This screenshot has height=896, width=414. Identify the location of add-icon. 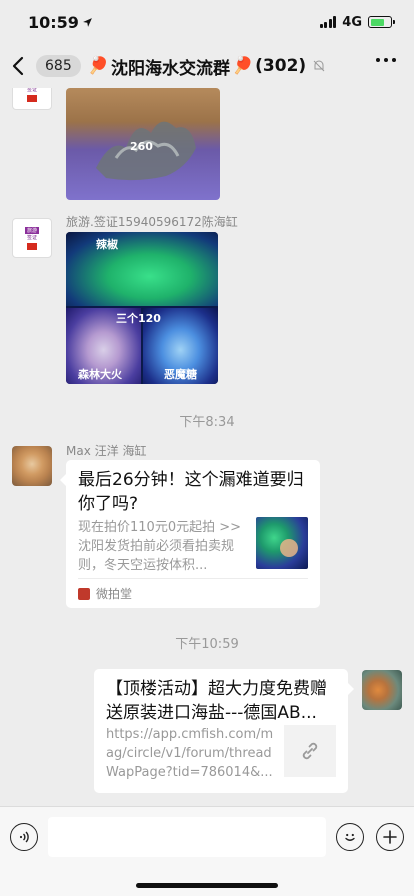
(390, 837).